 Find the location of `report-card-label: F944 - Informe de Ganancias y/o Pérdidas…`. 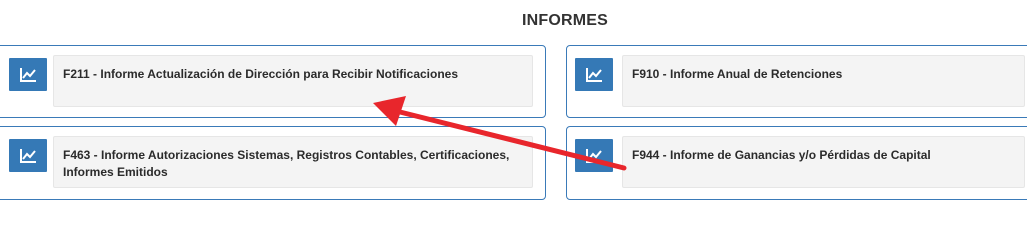

report-card-label: F944 - Informe de Ganancias y/o Pérdidas… is located at coordinates (823, 162).